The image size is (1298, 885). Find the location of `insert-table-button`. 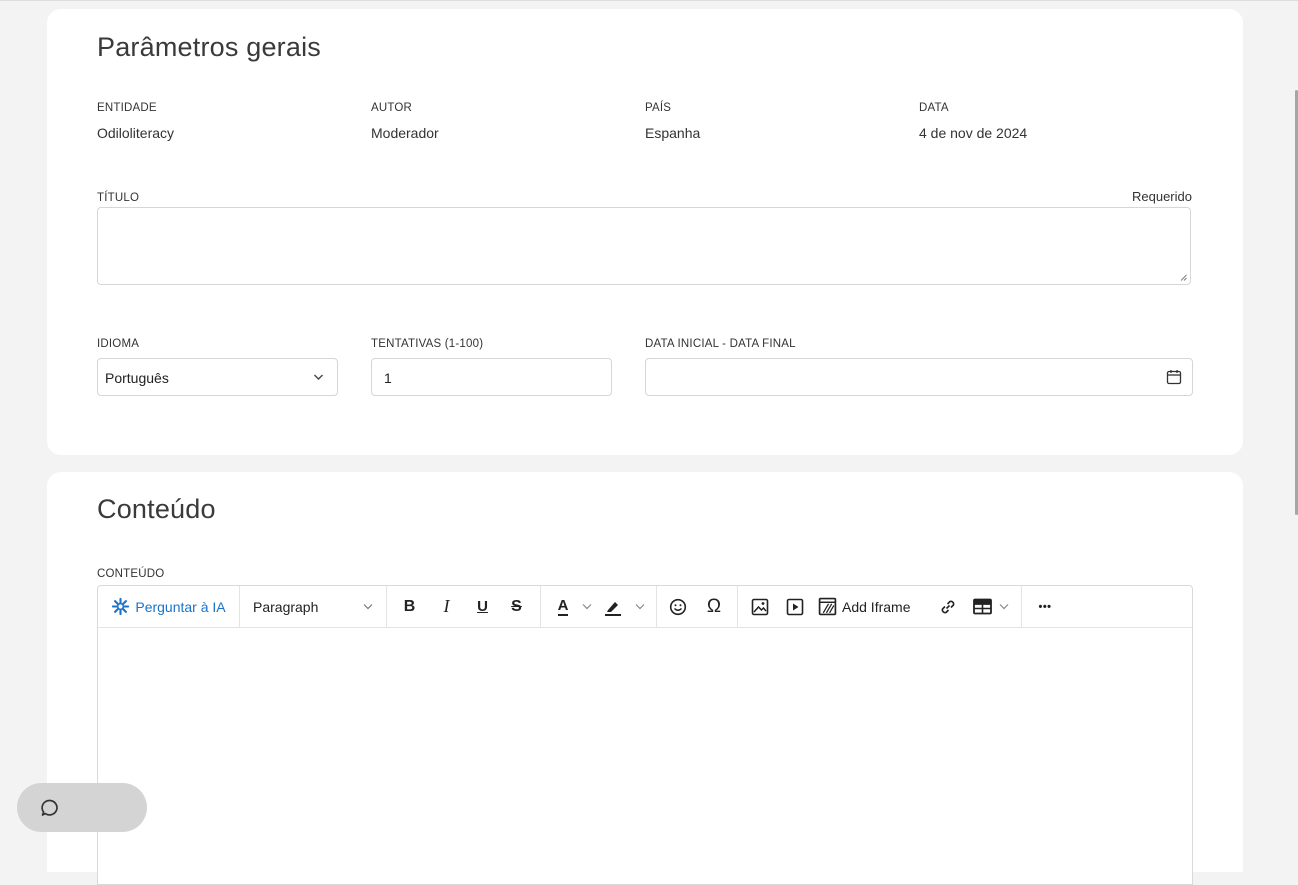

insert-table-button is located at coordinates (982, 606).